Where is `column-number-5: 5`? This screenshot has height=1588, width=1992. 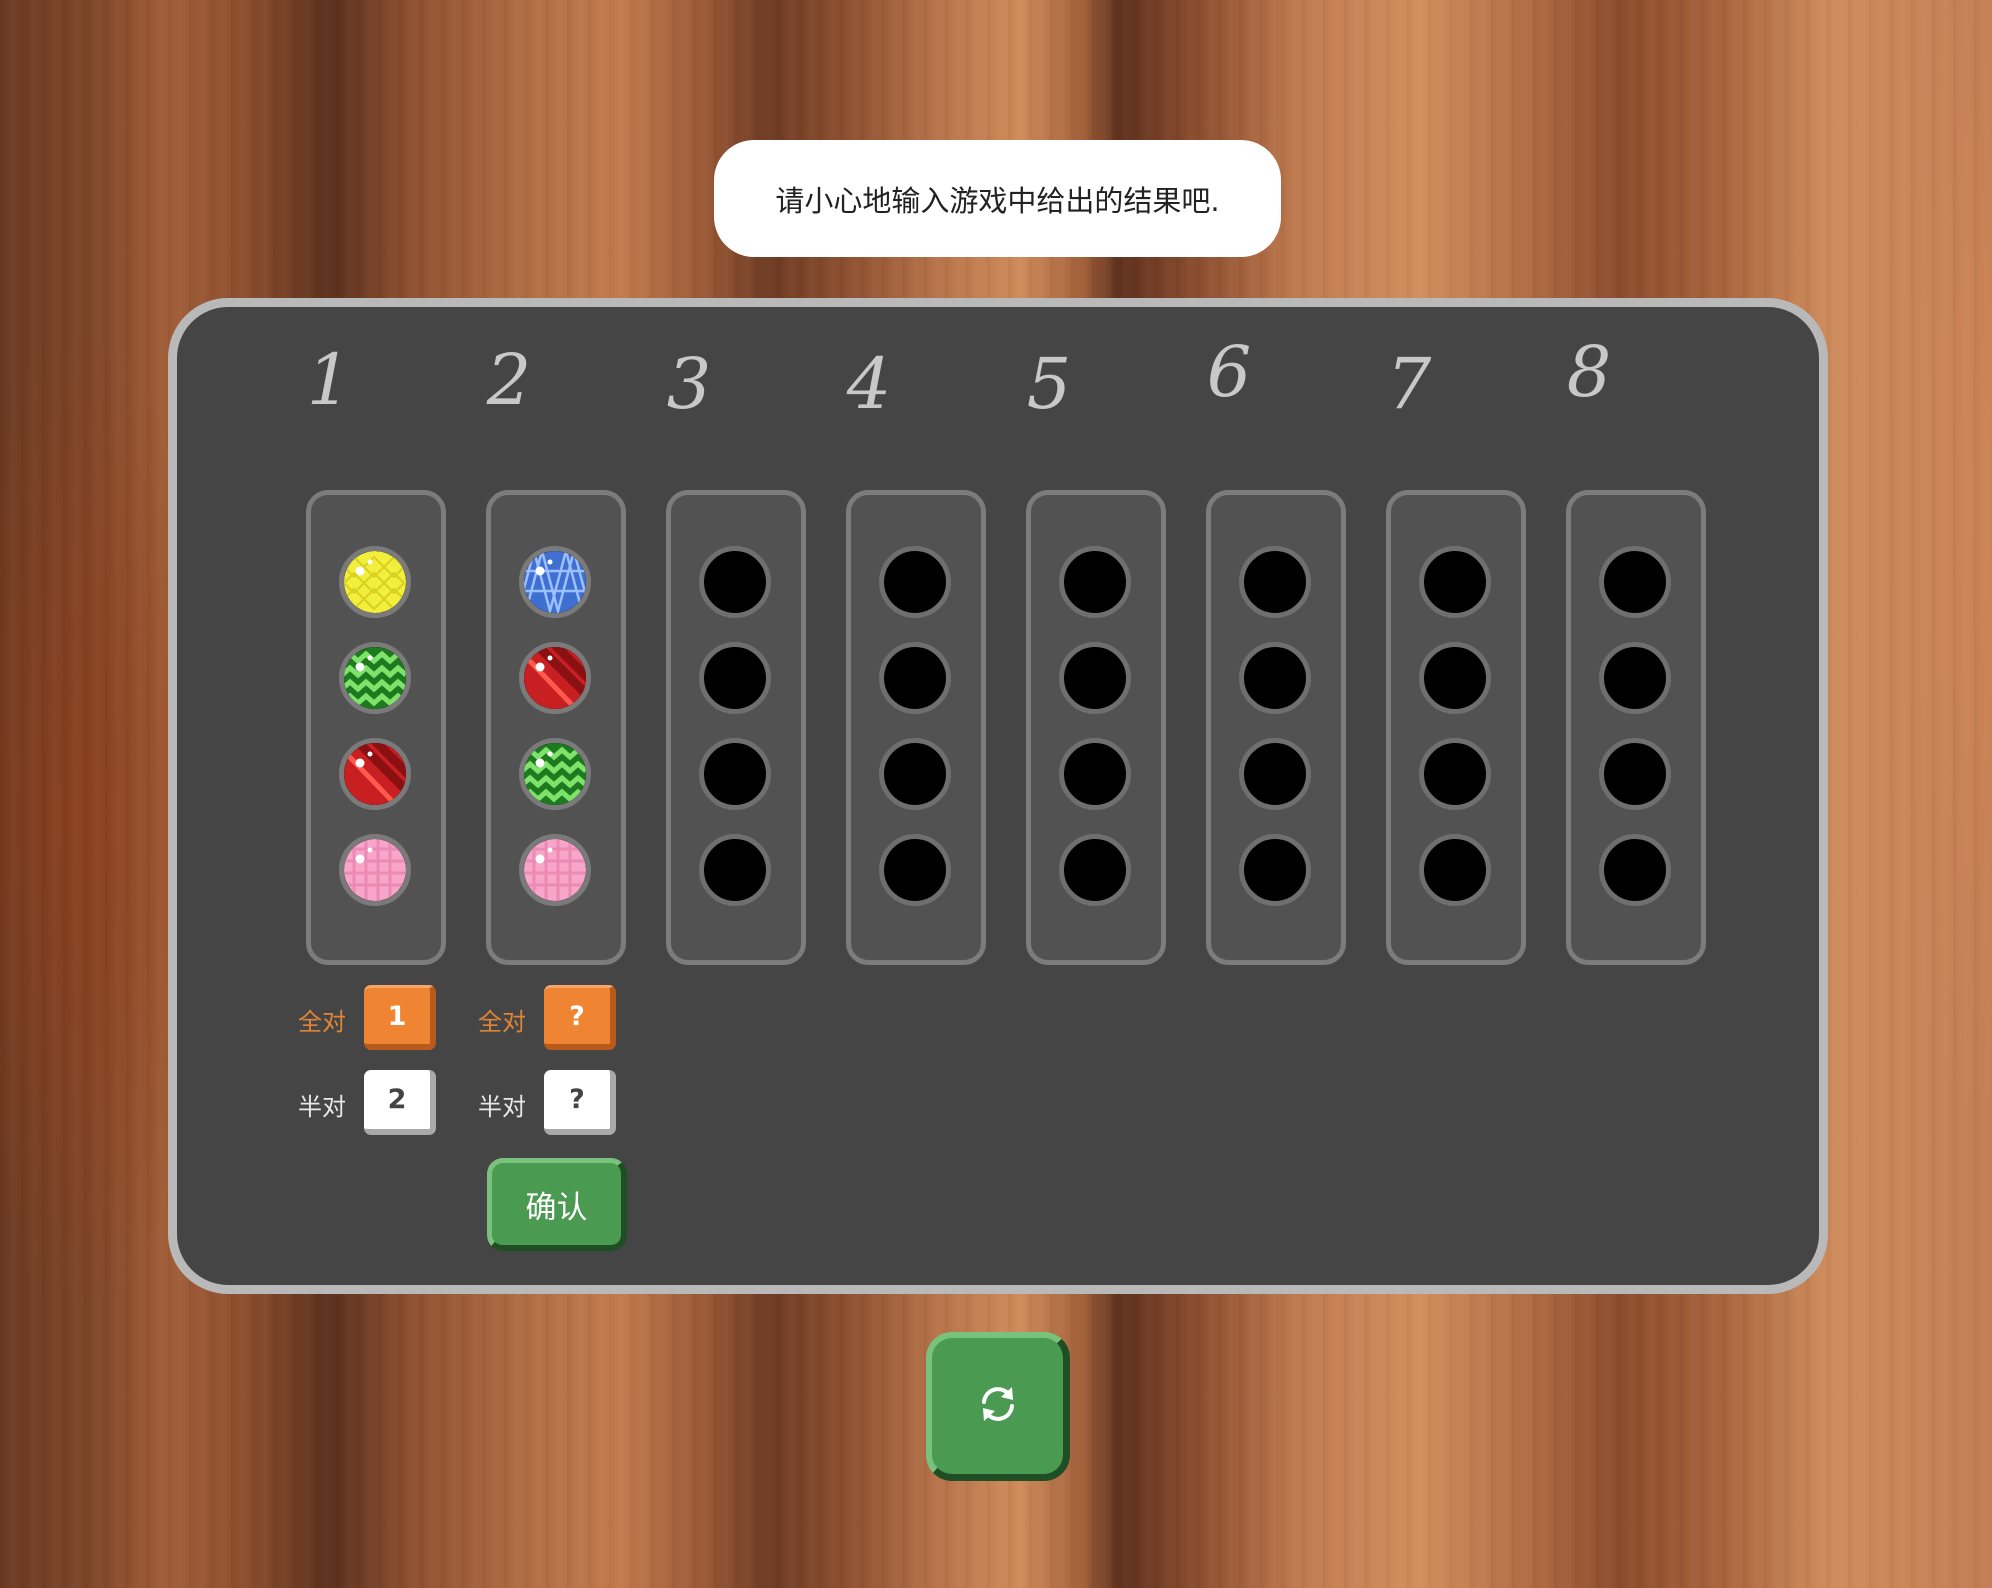 column-number-5: 5 is located at coordinates (1049, 384).